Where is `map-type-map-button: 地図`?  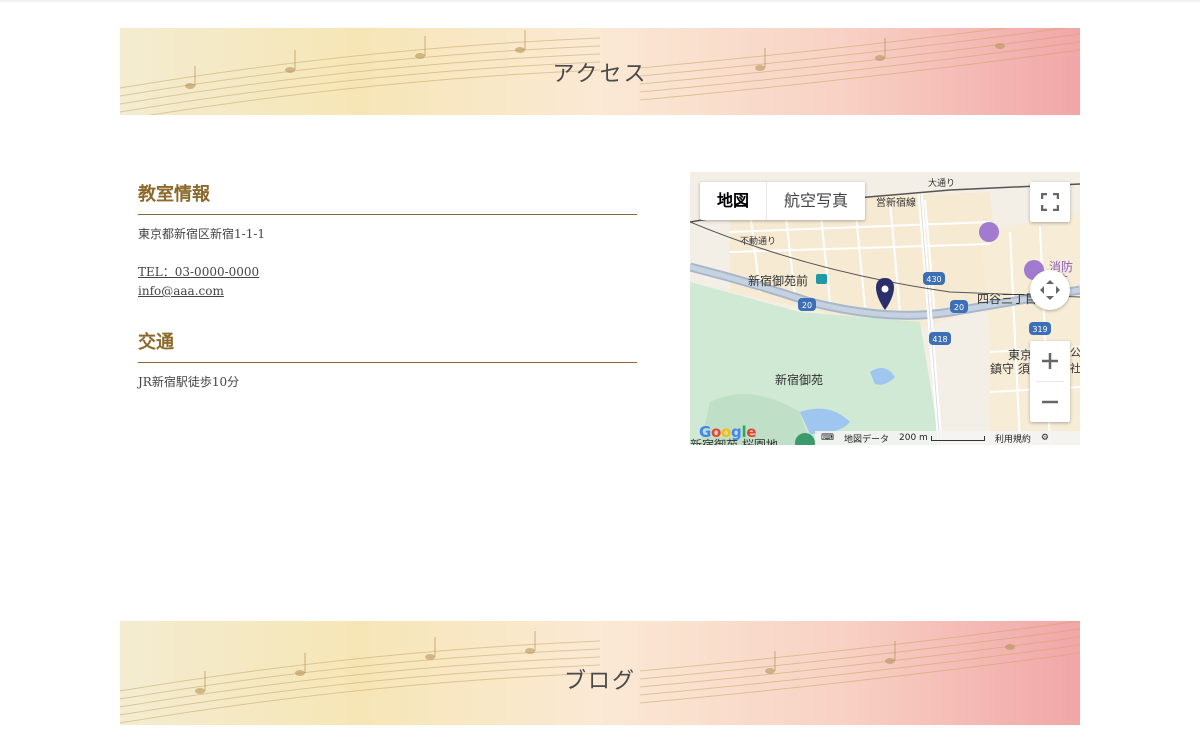
map-type-map-button: 地図 is located at coordinates (734, 201).